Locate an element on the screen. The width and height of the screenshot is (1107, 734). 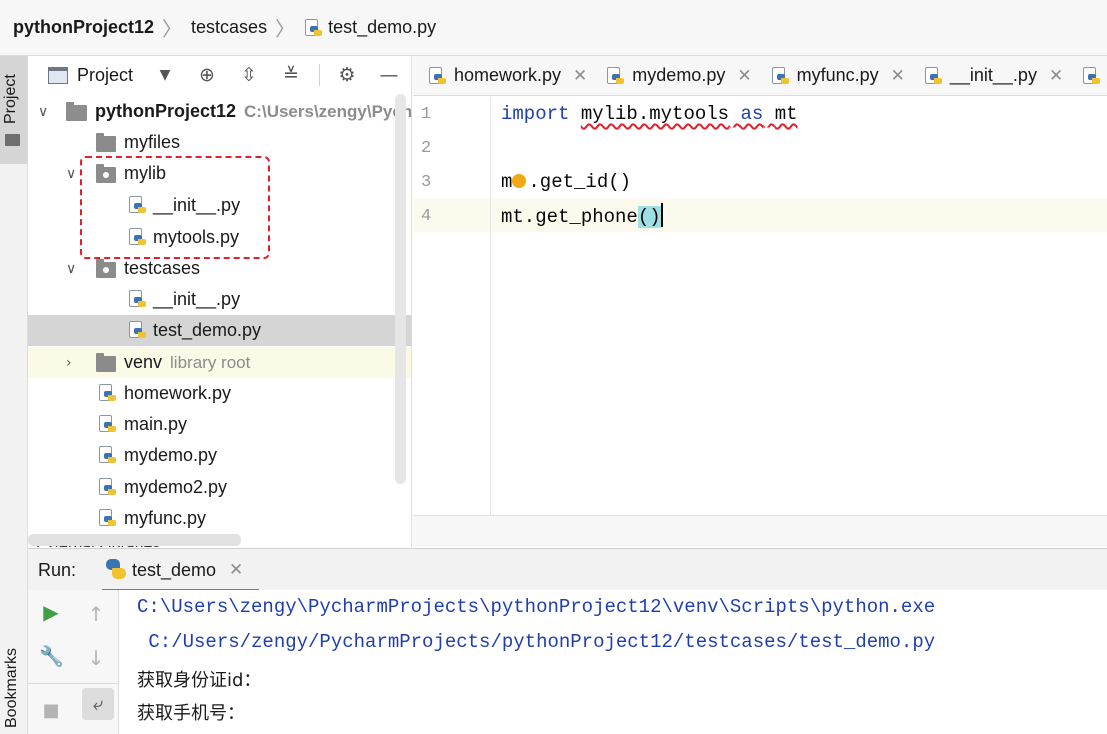
text-caret is located at coordinates (661, 215).